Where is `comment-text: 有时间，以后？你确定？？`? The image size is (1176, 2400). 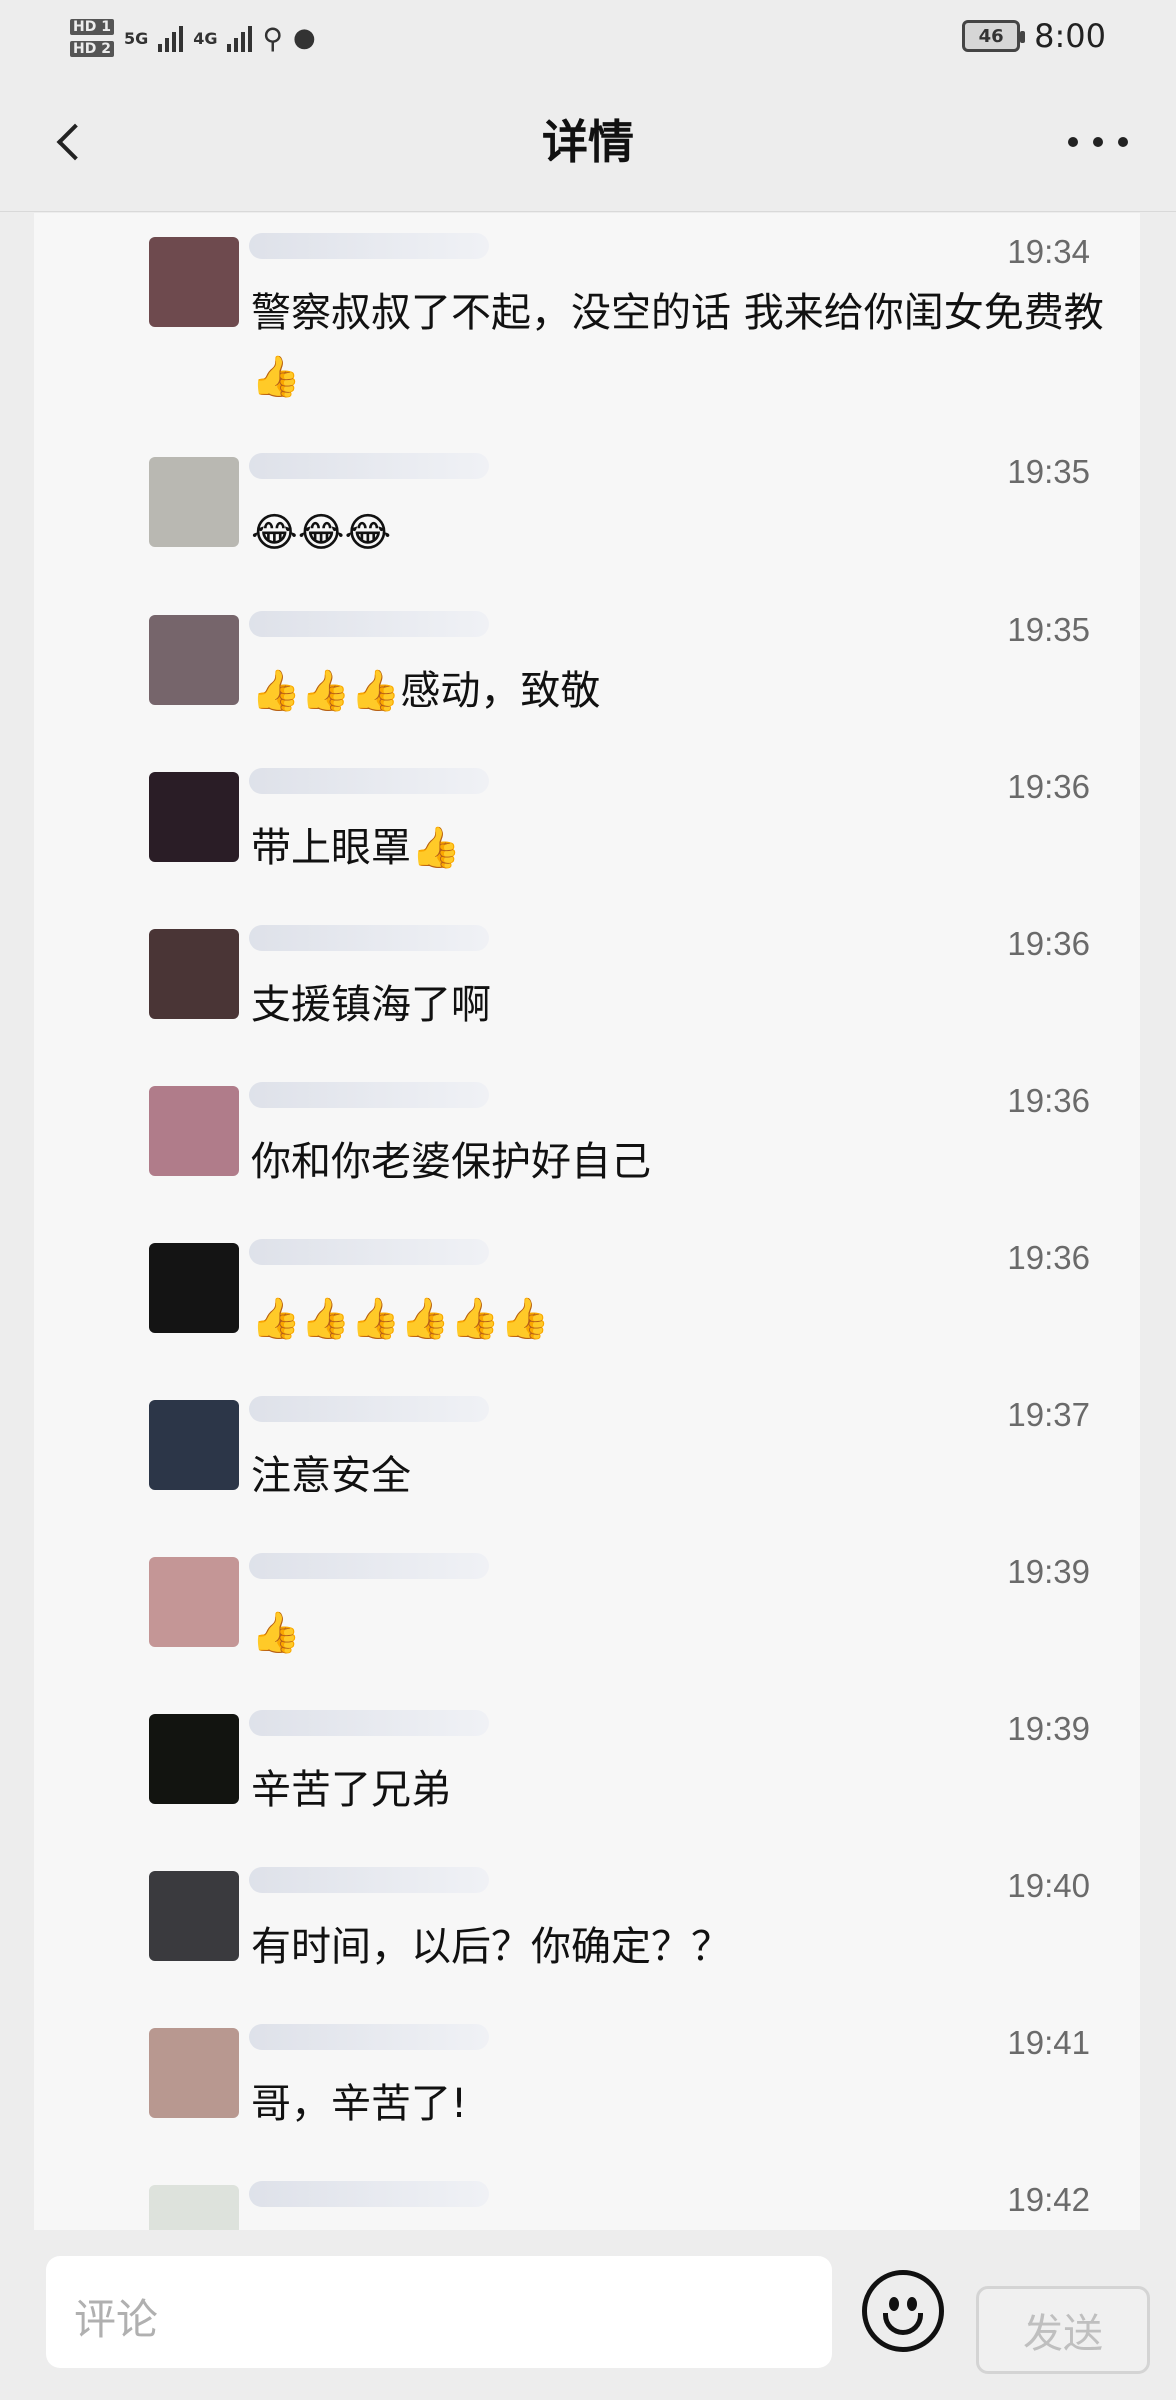
comment-text: 有时间，以后？你确定？？ is located at coordinates (491, 1947).